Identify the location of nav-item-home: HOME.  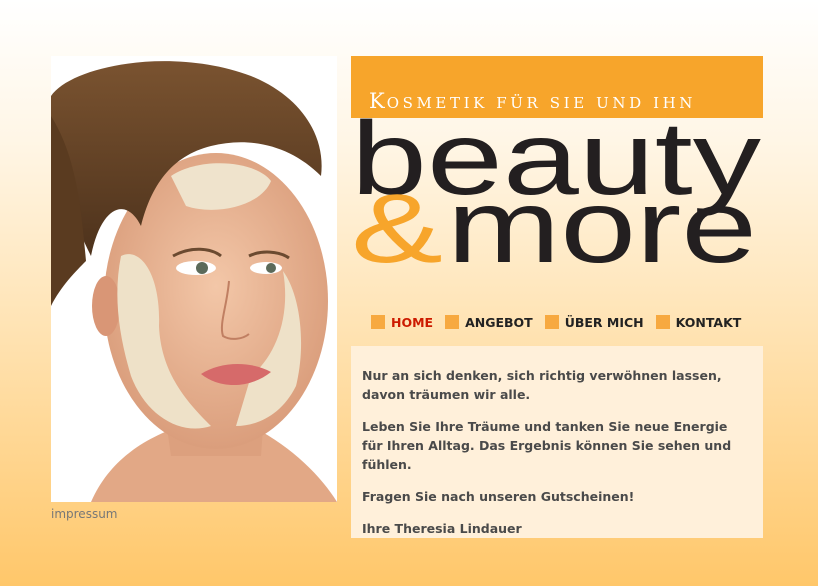
(402, 322).